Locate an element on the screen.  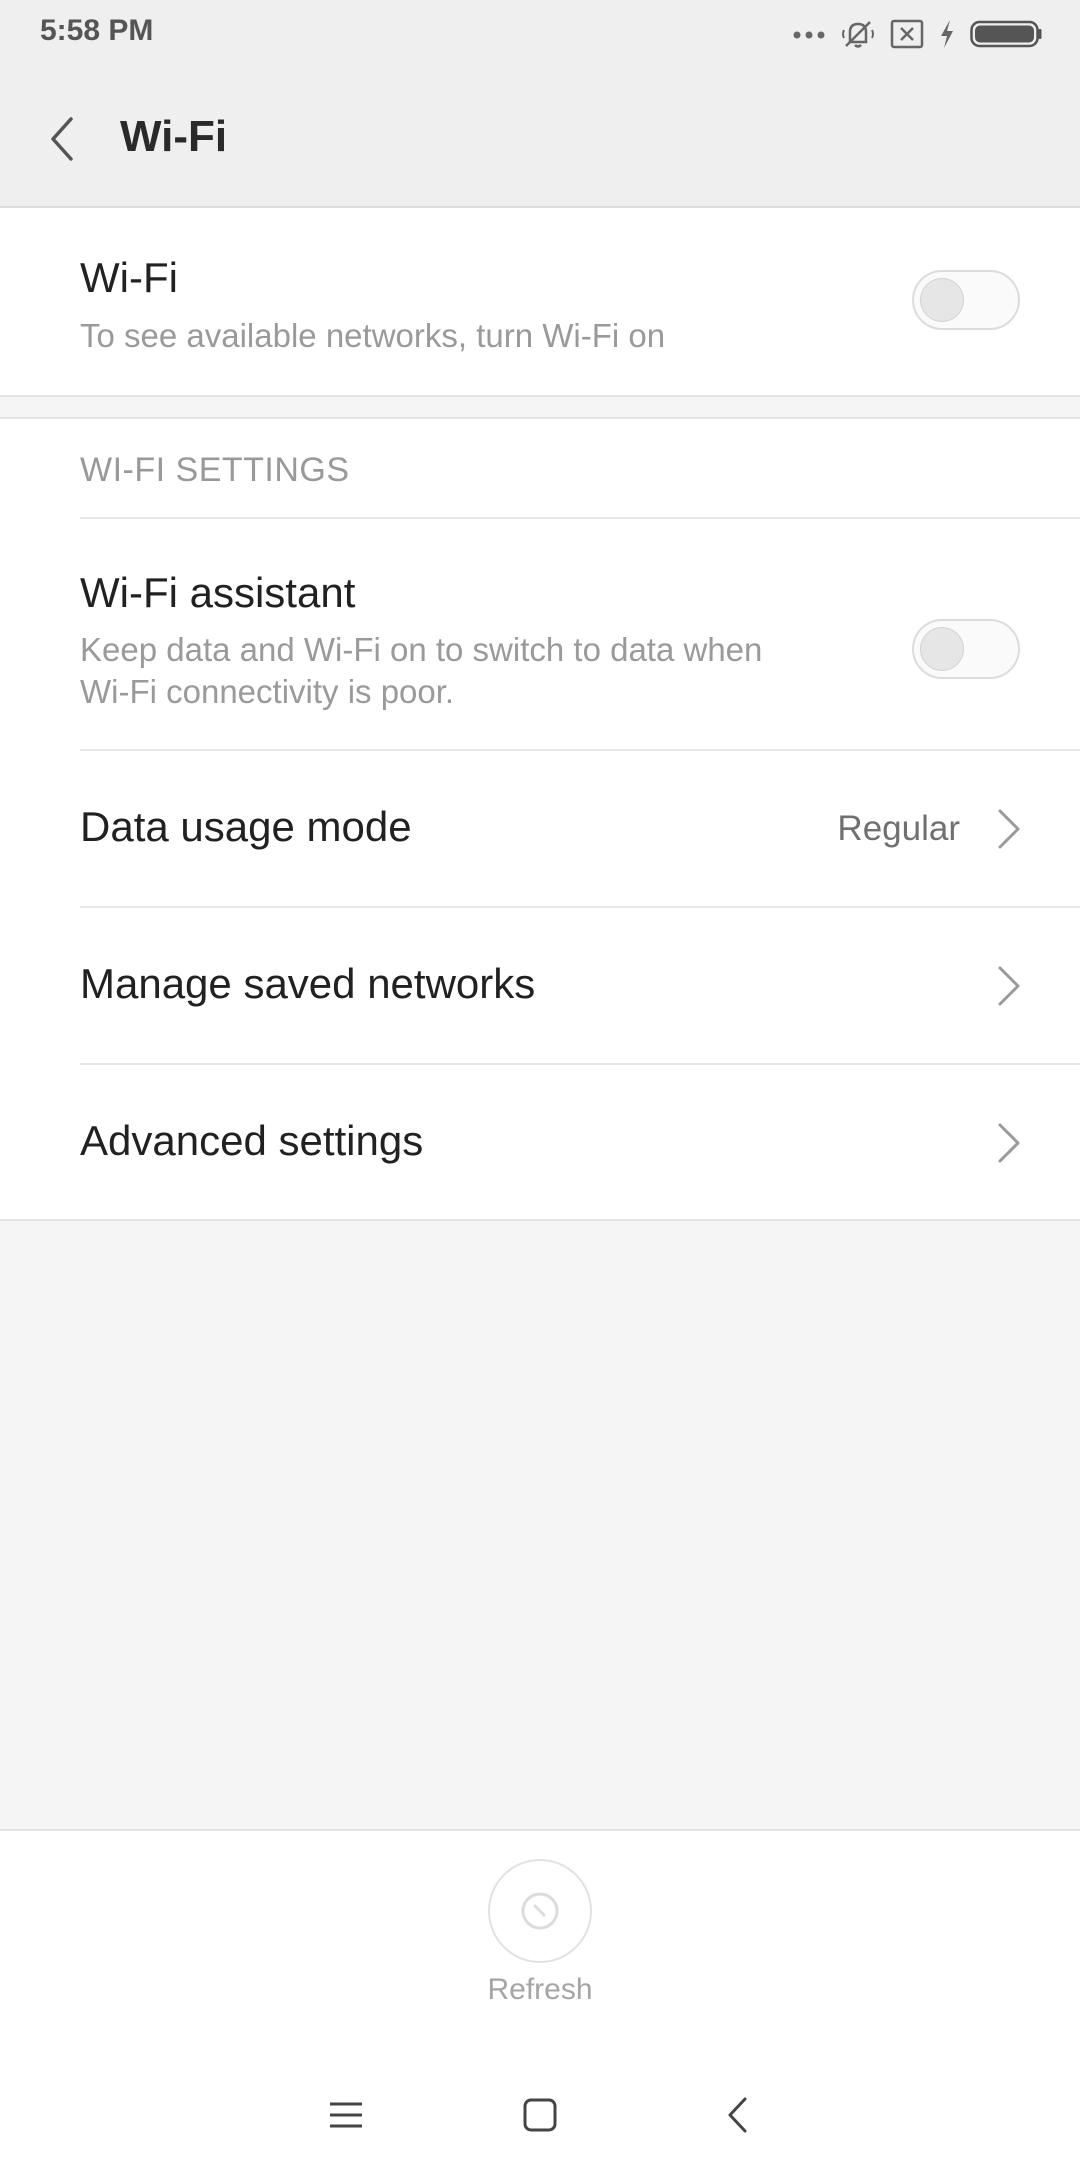
wifi-assistant-subtitle-line2: Wi-Fi connectivity is poor. is located at coordinates (267, 691).